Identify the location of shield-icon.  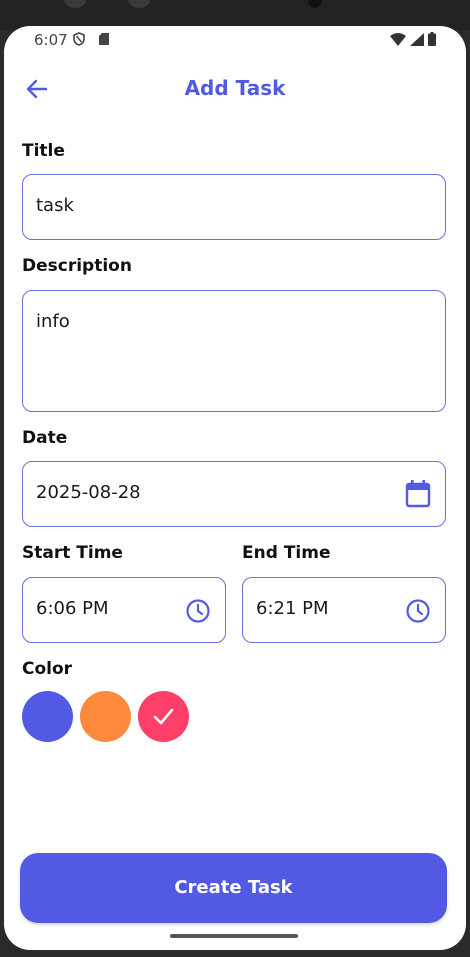
(79, 39).